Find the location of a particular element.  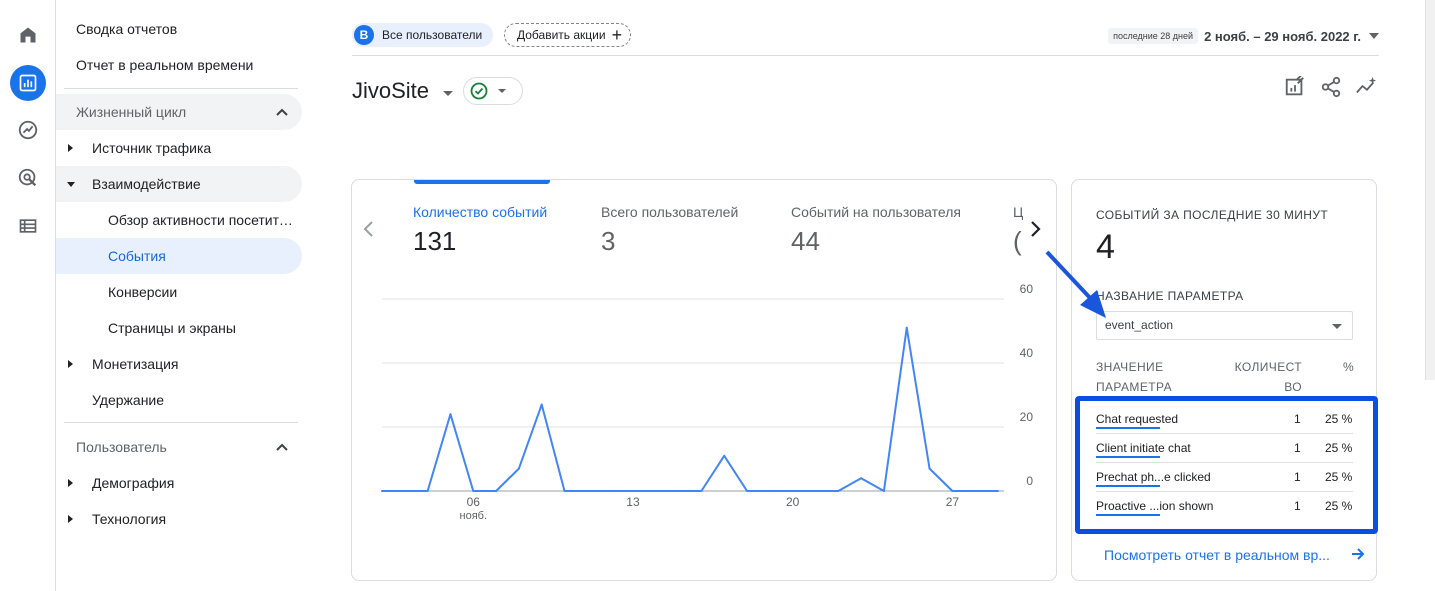

customize-report-icon is located at coordinates (1295, 87).